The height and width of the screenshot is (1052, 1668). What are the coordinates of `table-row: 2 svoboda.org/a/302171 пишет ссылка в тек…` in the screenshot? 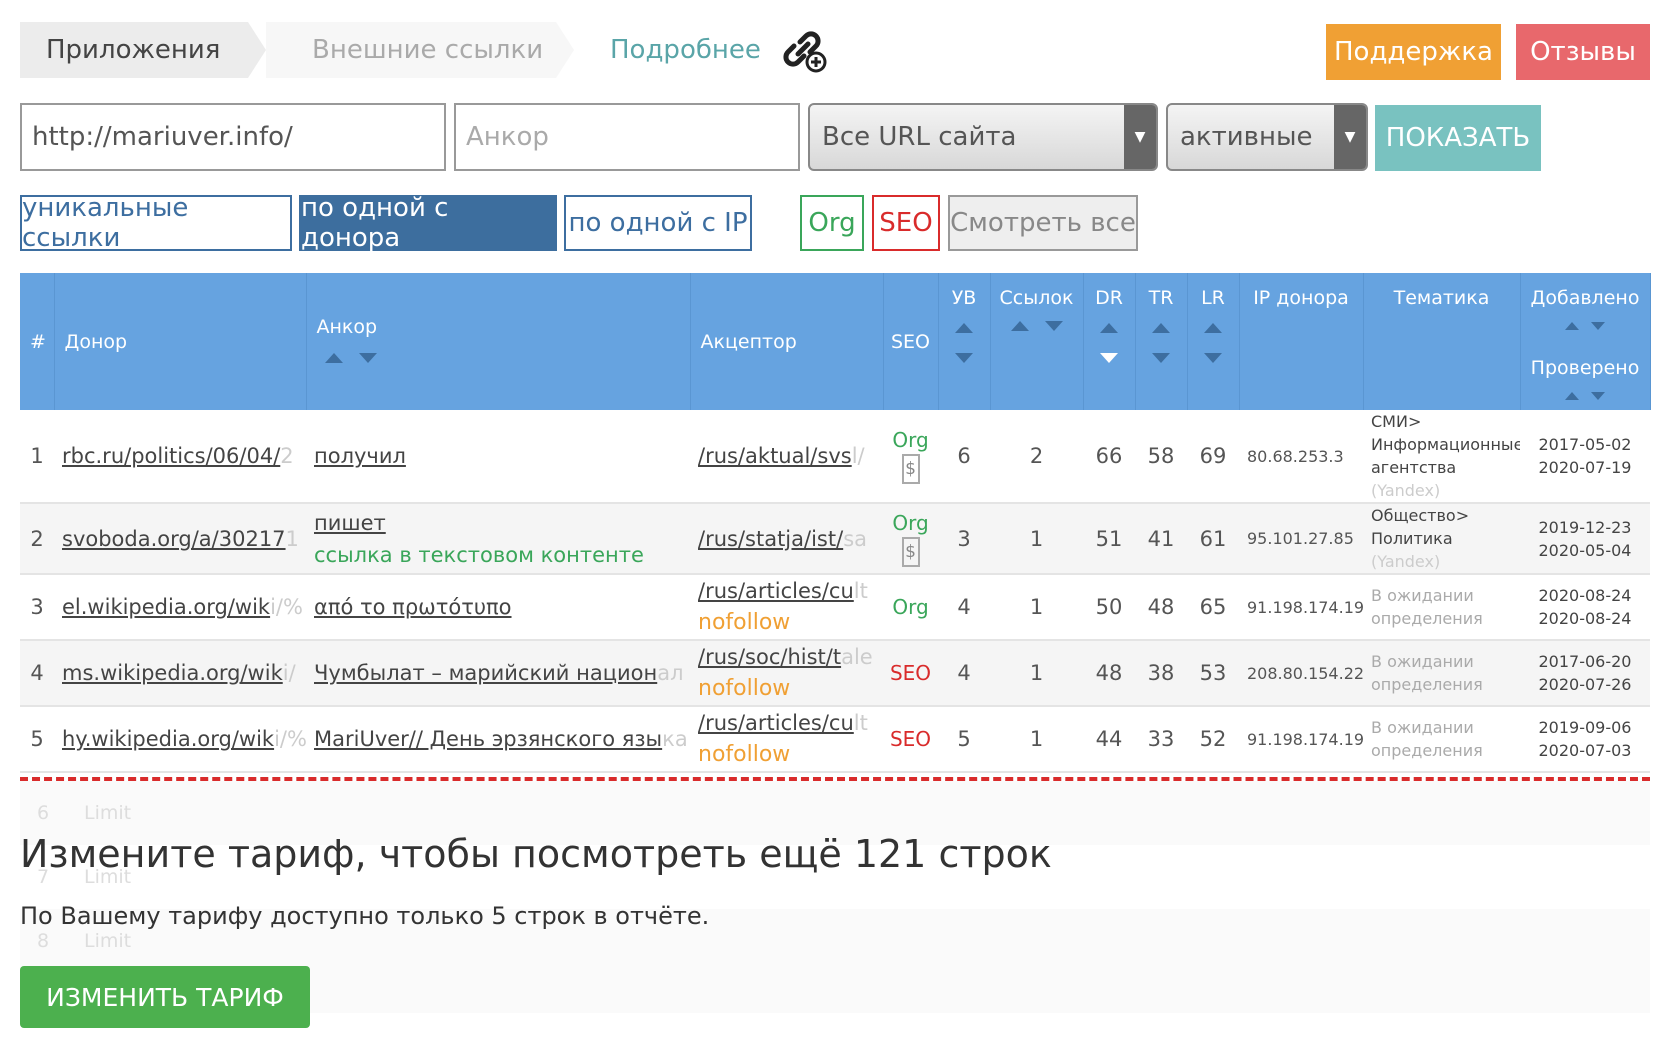 It's located at (835, 539).